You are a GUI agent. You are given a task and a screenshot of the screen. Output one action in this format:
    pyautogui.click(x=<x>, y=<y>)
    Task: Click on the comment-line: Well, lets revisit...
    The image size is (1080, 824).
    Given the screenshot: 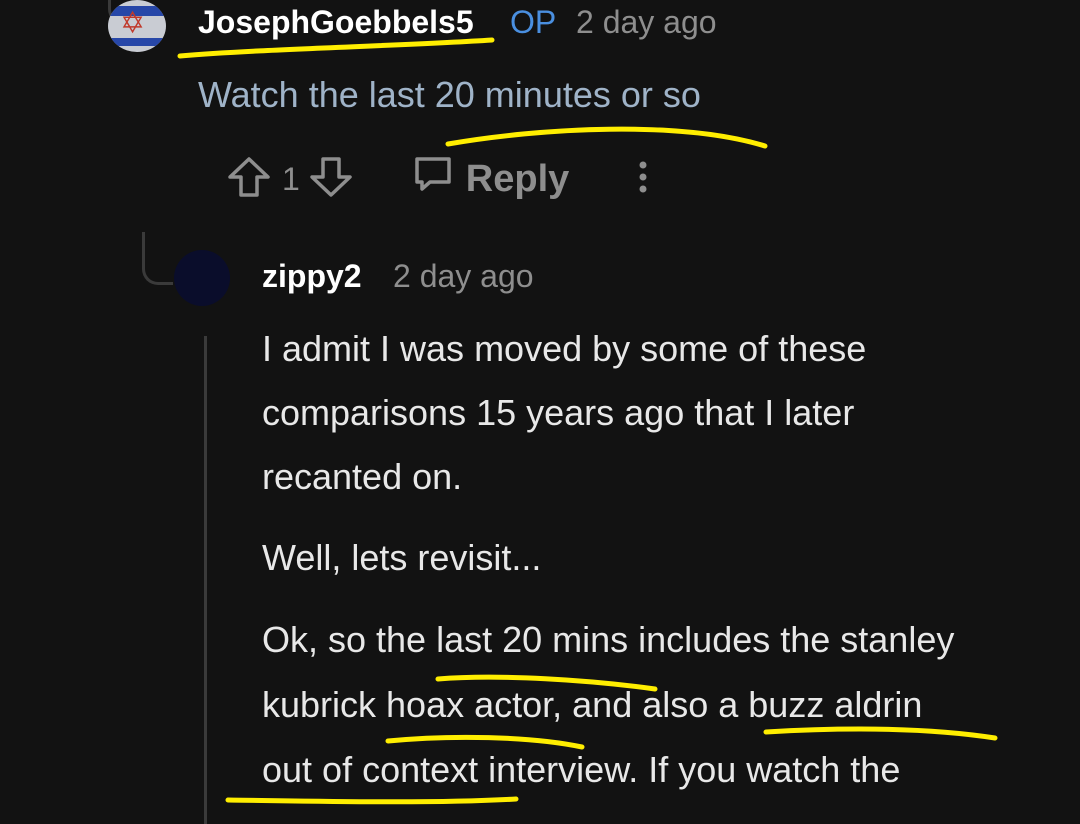 What is the action you would take?
    pyautogui.click(x=402, y=557)
    